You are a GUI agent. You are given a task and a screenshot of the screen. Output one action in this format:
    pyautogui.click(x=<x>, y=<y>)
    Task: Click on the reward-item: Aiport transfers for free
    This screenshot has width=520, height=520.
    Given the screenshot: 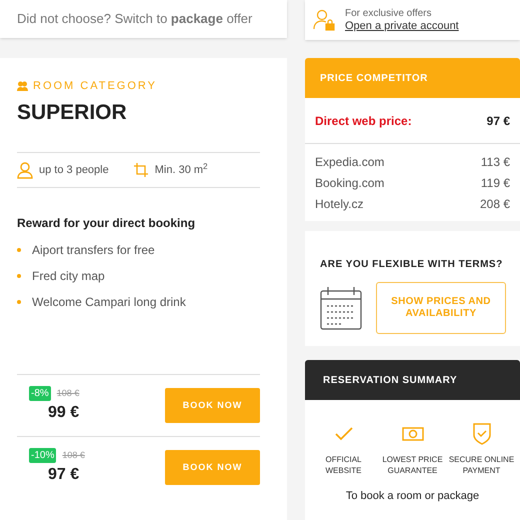 What is the action you would take?
    pyautogui.click(x=93, y=250)
    